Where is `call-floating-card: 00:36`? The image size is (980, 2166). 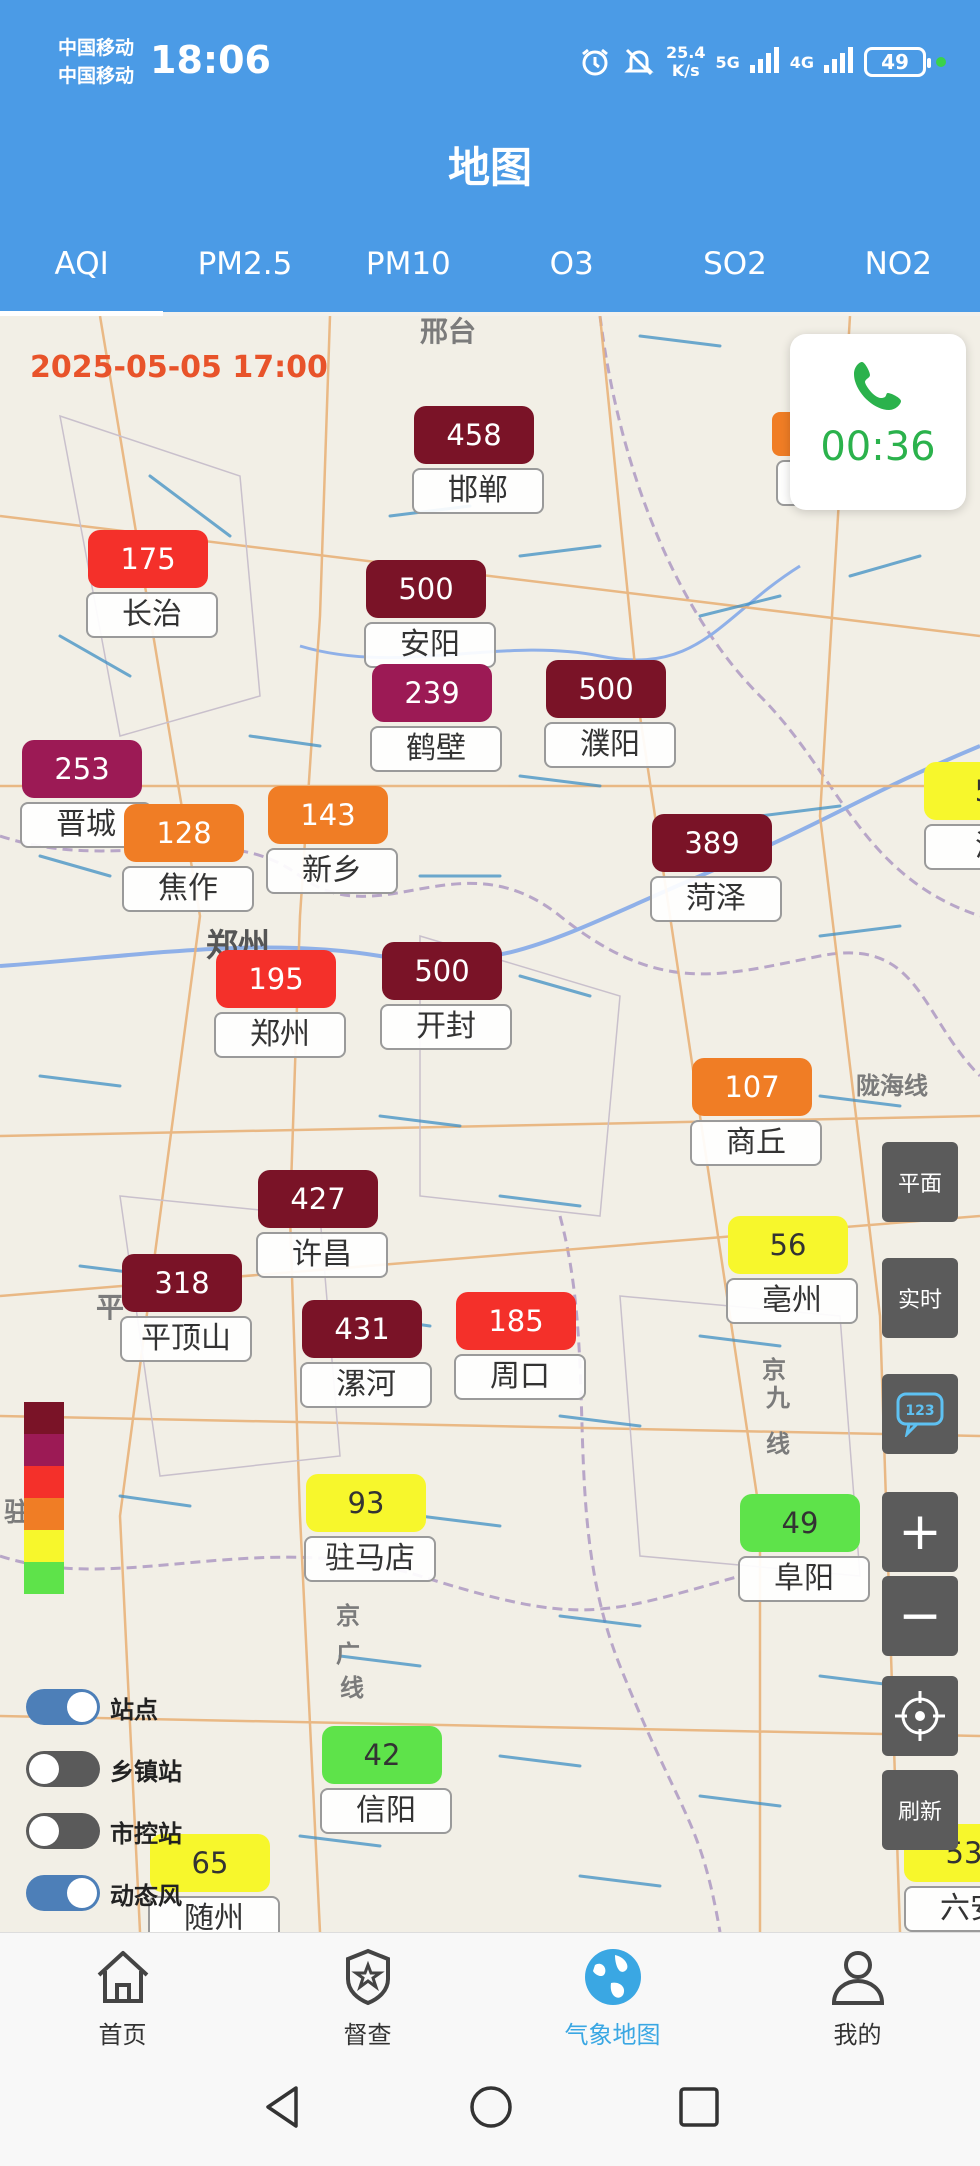
call-floating-card: 00:36 is located at coordinates (878, 422).